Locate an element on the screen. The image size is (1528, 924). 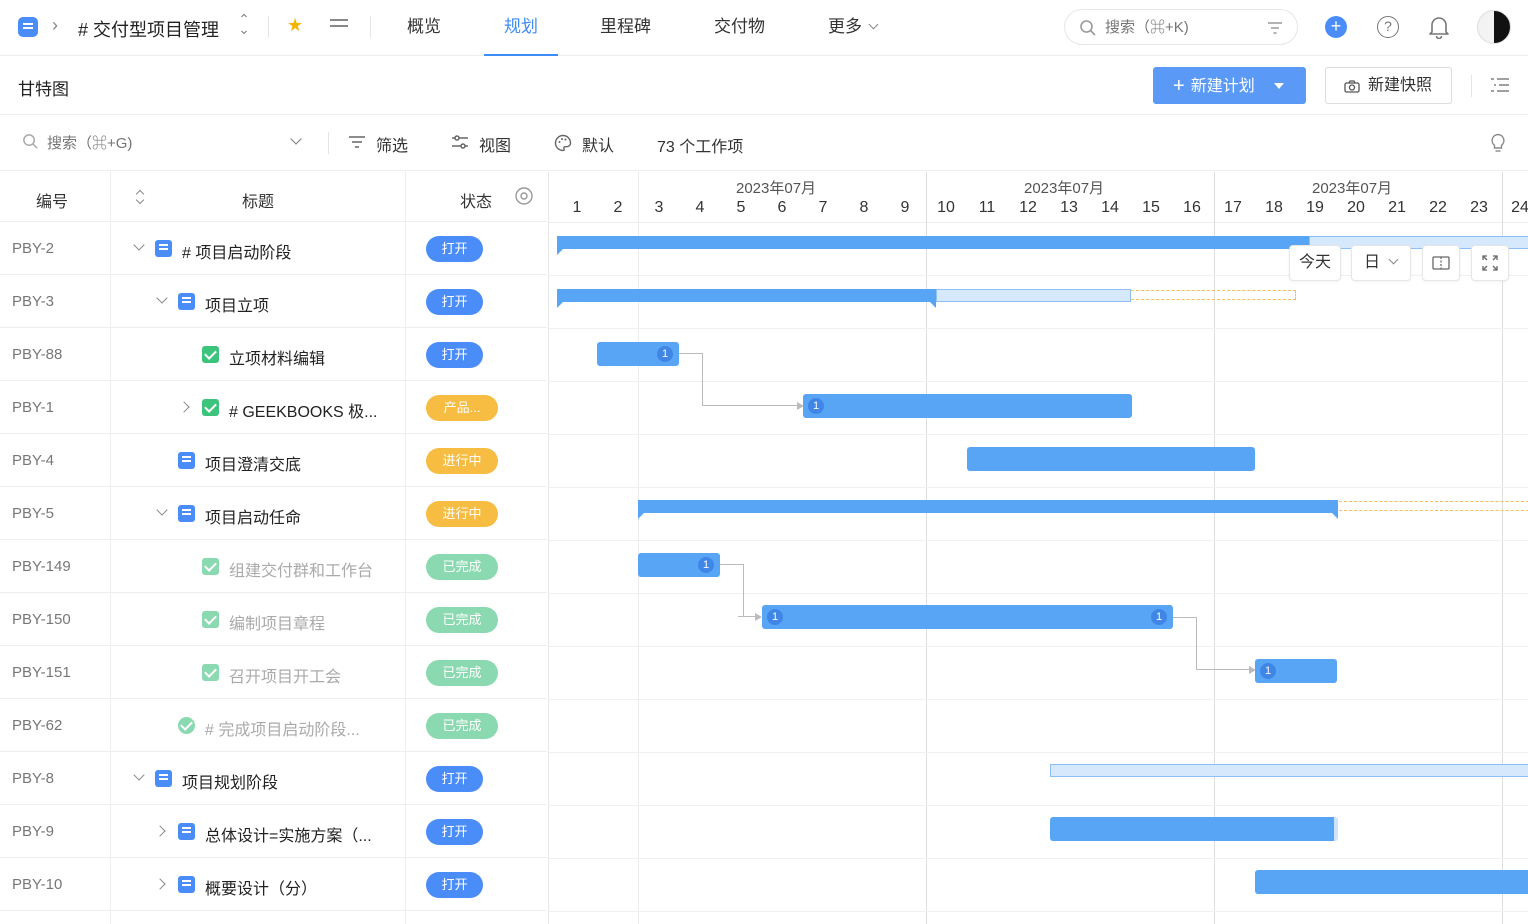
divider is located at coordinates (1471, 86).